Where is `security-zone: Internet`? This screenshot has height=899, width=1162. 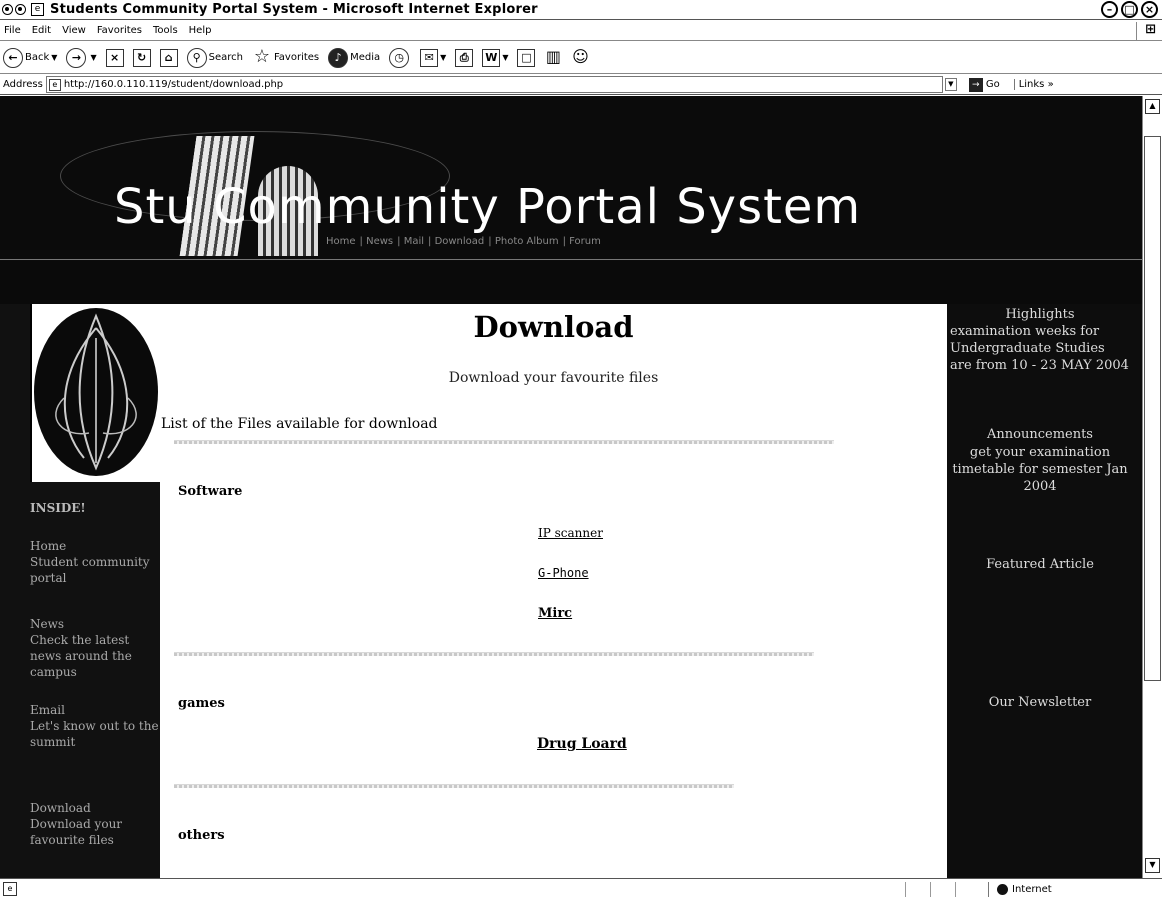
security-zone: Internet is located at coordinates (1020, 889).